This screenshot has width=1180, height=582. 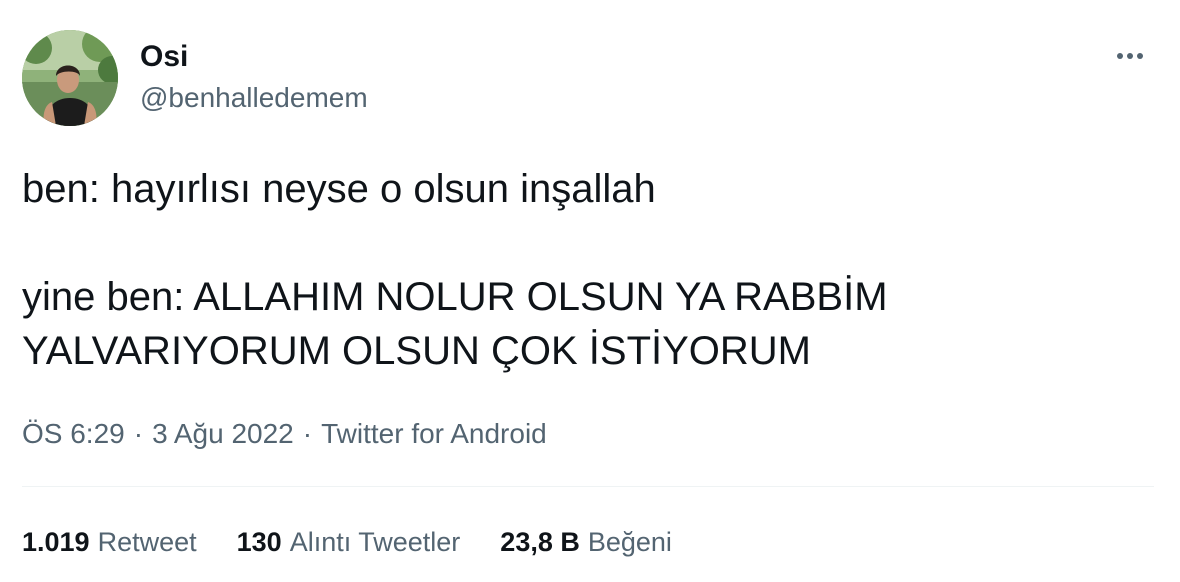 What do you see at coordinates (147, 542) in the screenshot?
I see `retweets-label: Retweet` at bounding box center [147, 542].